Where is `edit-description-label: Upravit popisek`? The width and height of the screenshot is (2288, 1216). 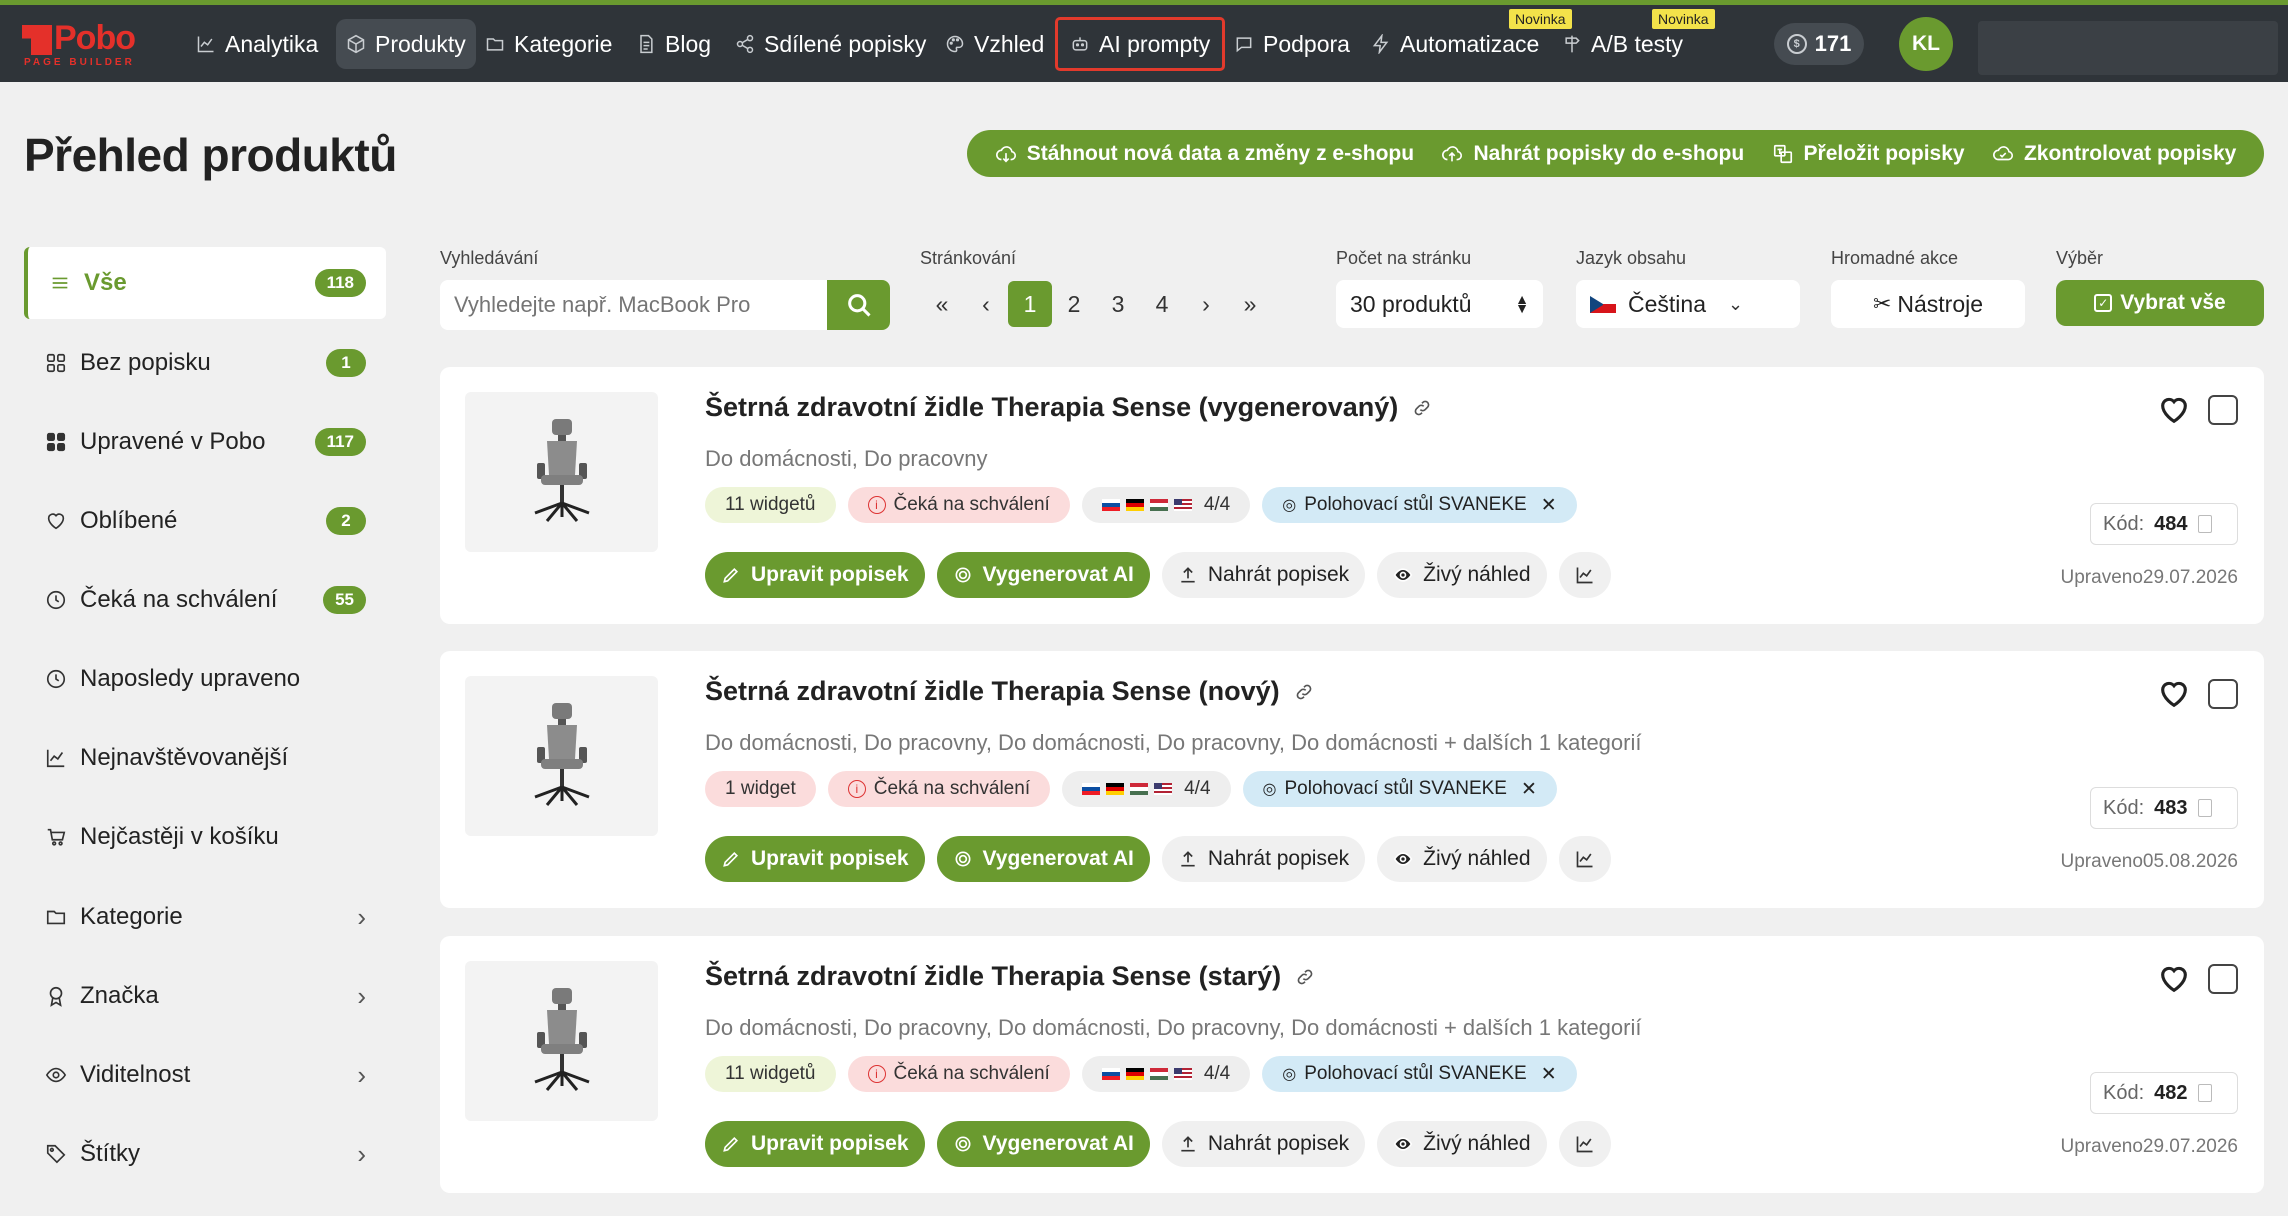
edit-description-label: Upravit popisek is located at coordinates (830, 858).